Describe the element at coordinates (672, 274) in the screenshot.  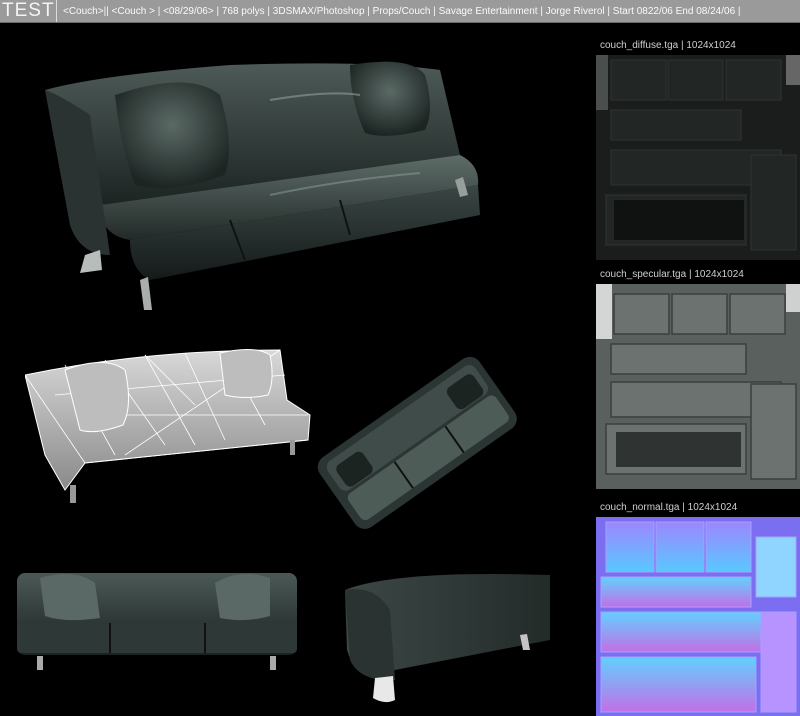
I see `specular-texture-label: couch_specular.tga | 1024x1024` at that location.